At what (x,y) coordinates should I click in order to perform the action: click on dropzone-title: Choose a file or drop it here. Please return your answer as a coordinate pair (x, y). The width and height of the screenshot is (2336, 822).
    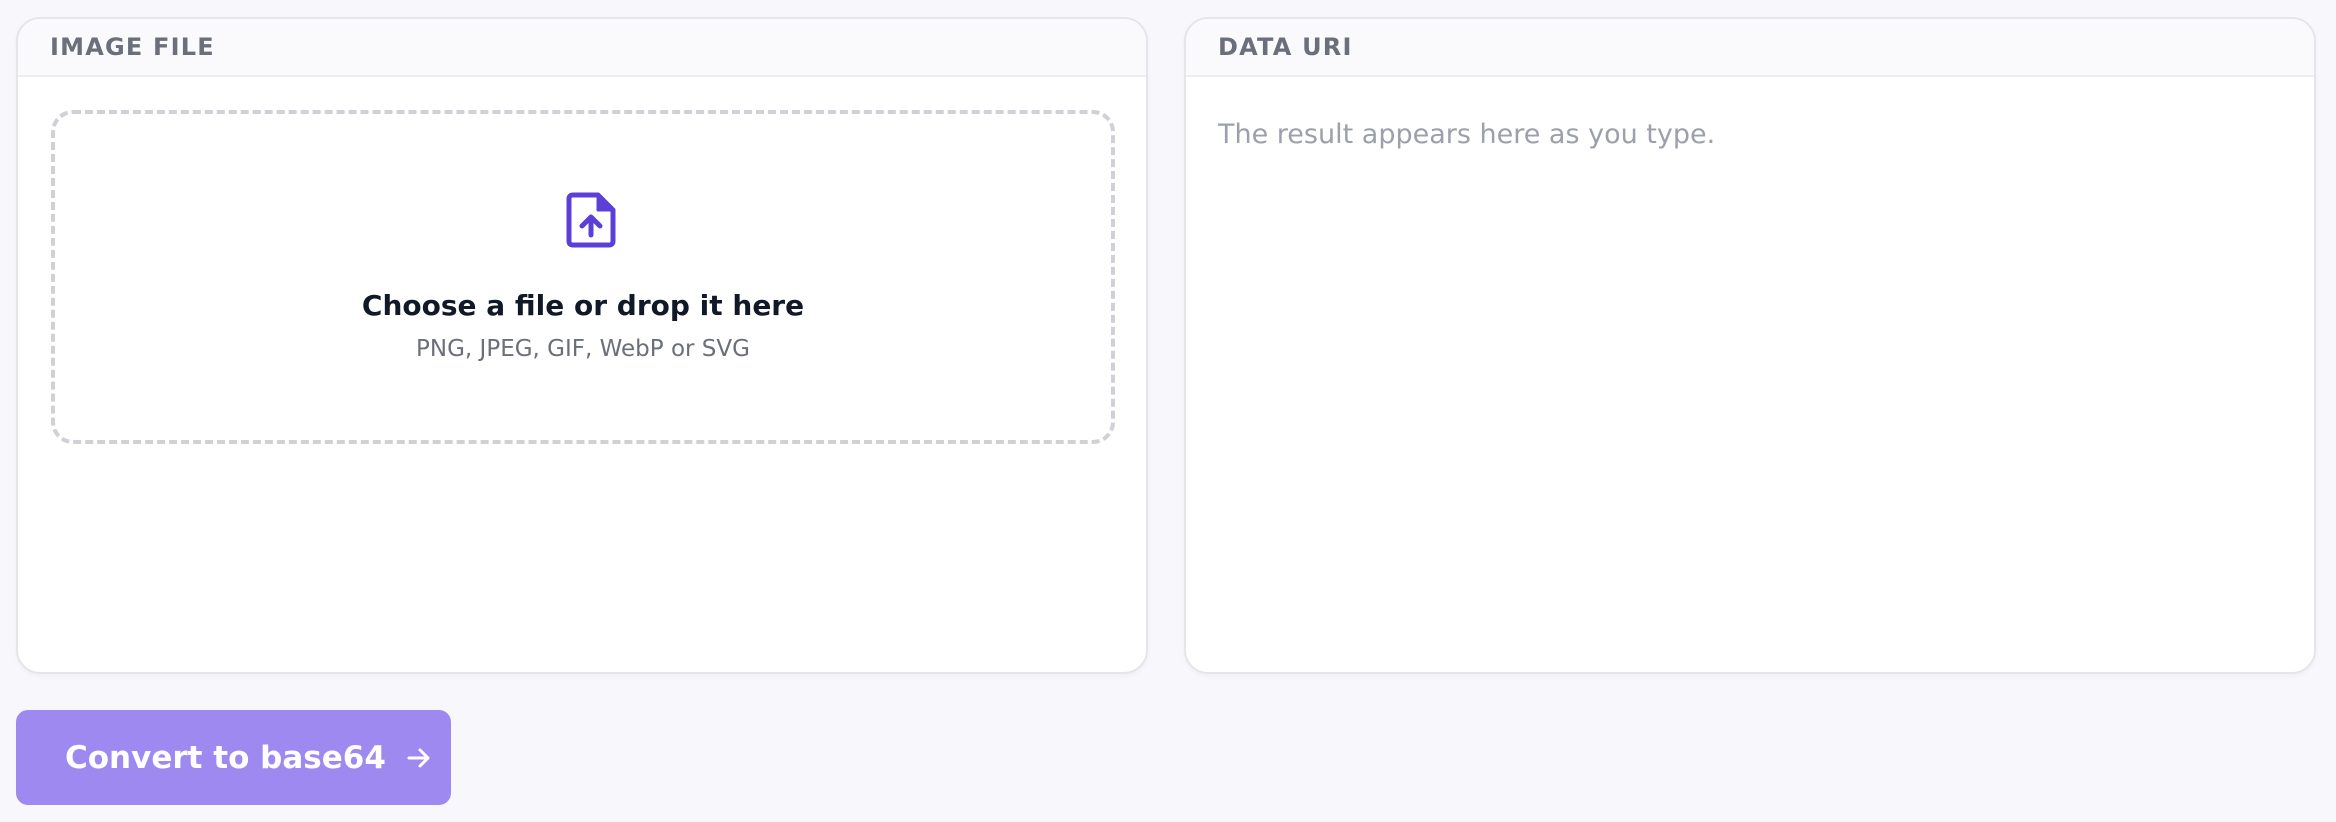
    Looking at the image, I should click on (583, 305).